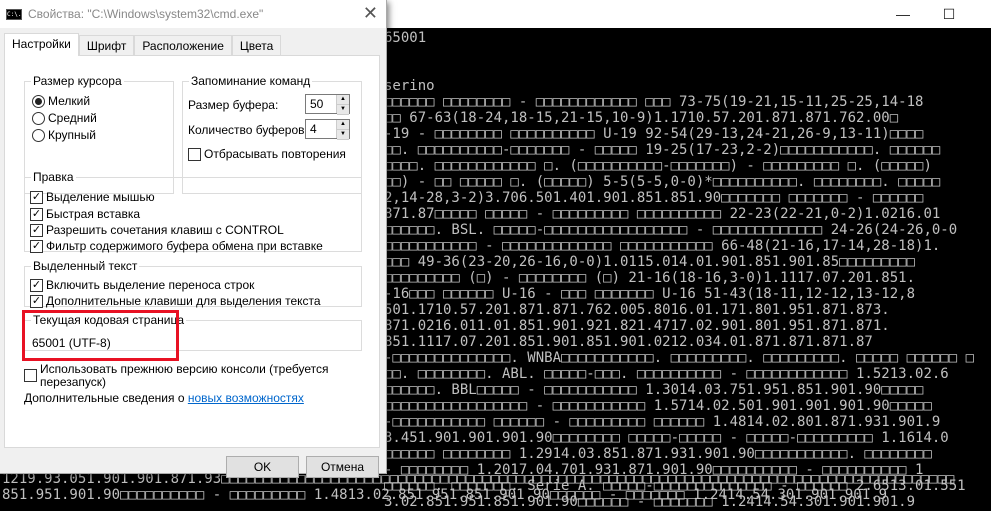 Image resolution: width=991 pixels, height=511 pixels. What do you see at coordinates (14, 14) in the screenshot?
I see `cmd-icon: C:\.` at bounding box center [14, 14].